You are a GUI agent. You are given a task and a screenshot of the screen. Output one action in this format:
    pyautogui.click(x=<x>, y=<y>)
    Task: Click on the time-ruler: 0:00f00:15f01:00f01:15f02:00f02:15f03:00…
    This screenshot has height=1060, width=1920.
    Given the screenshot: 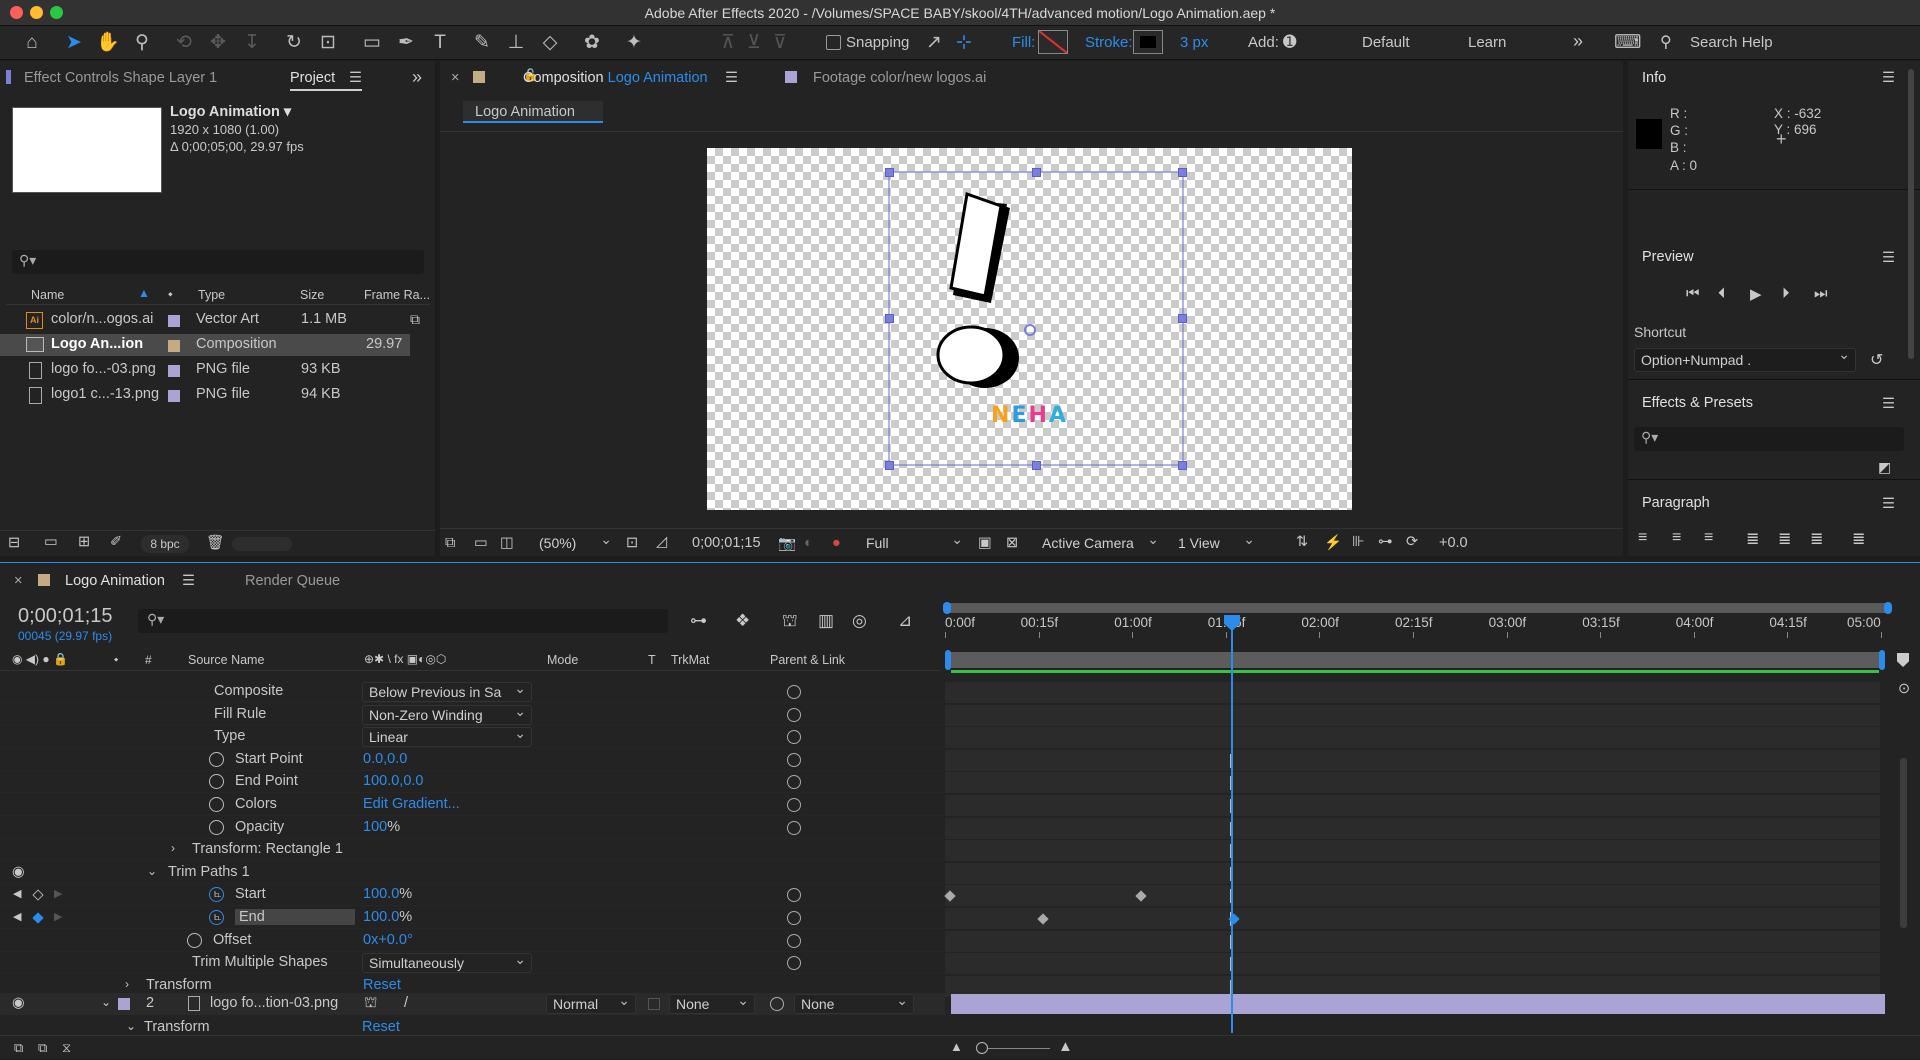 What is the action you would take?
    pyautogui.click(x=1417, y=626)
    